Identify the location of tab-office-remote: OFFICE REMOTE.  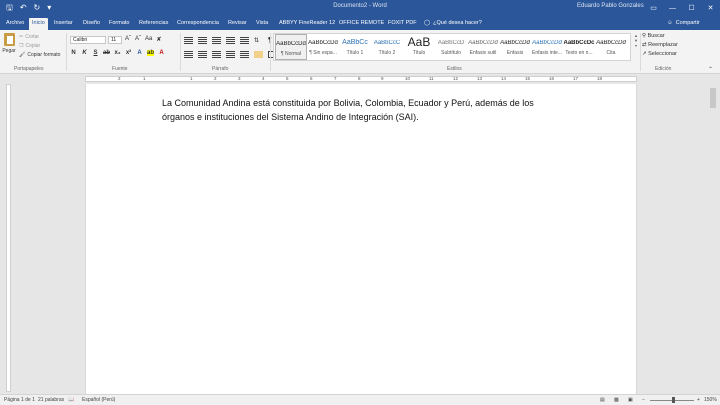
(361, 24).